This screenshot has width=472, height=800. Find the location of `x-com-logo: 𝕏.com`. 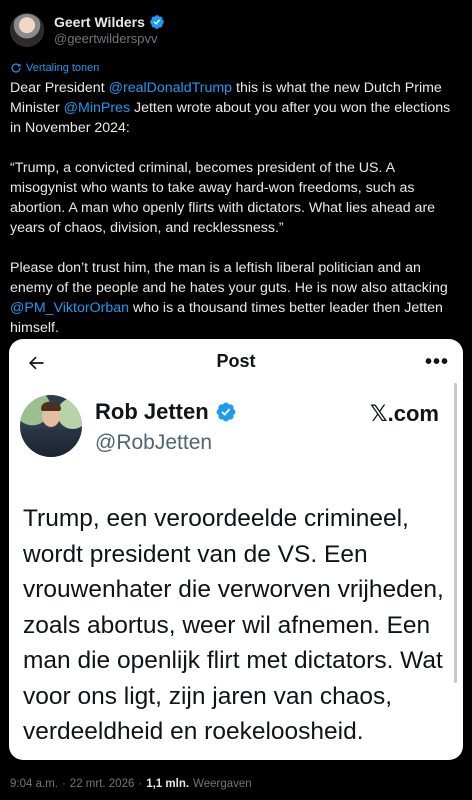

x-com-logo: 𝕏.com is located at coordinates (404, 413).